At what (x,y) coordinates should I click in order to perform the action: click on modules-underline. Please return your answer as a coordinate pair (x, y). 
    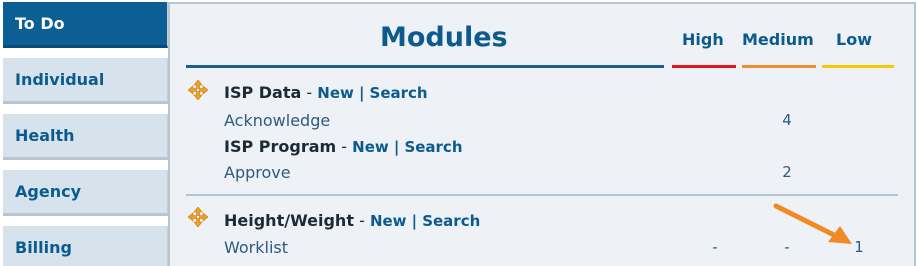
    Looking at the image, I should click on (425, 66).